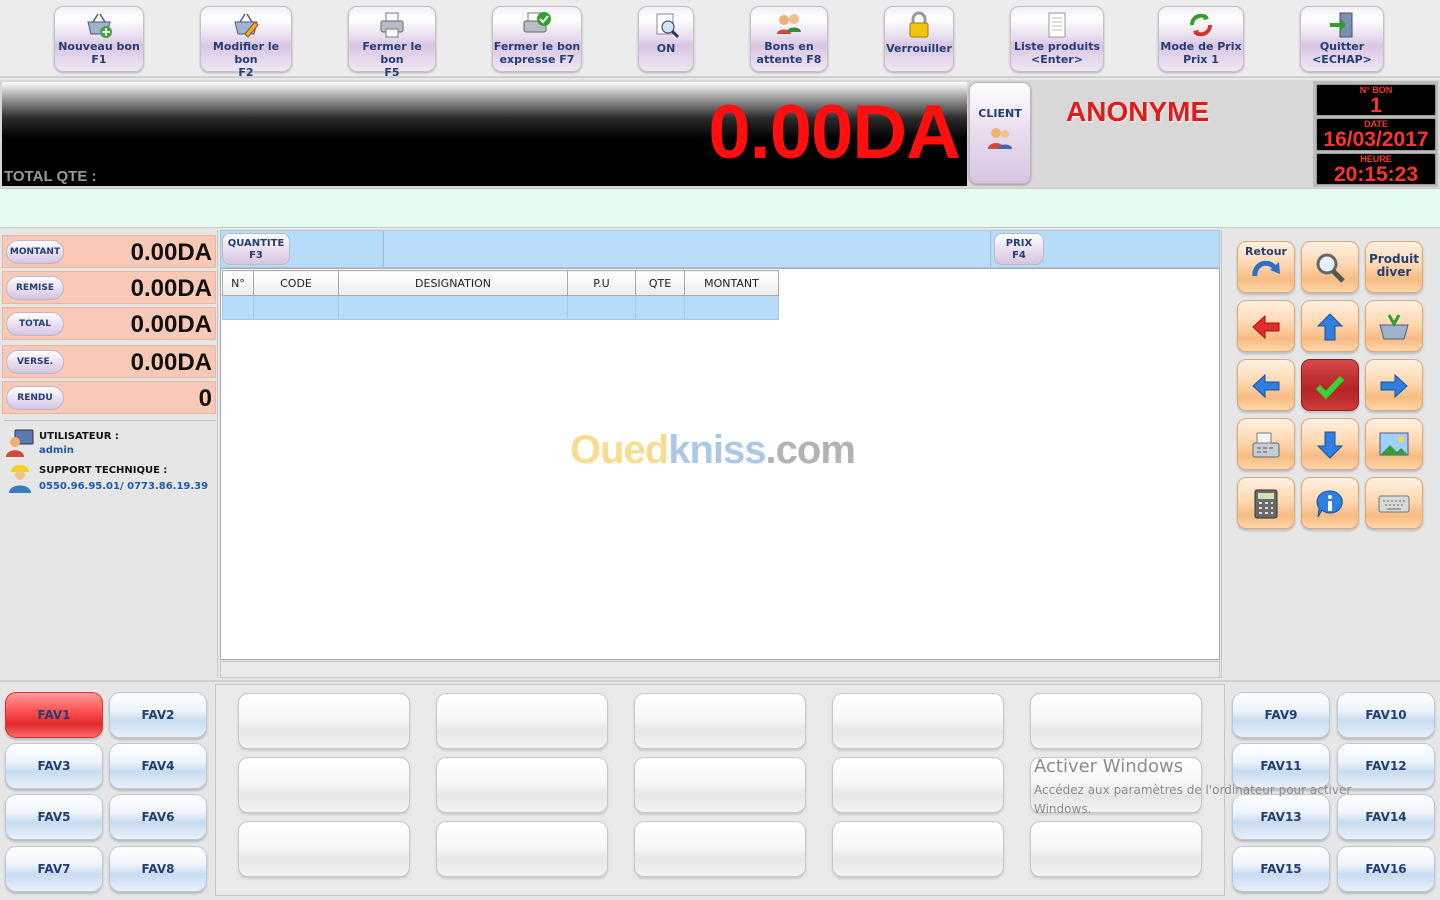 The image size is (1440, 900). What do you see at coordinates (720, 669) in the screenshot?
I see `grid-scrollbar` at bounding box center [720, 669].